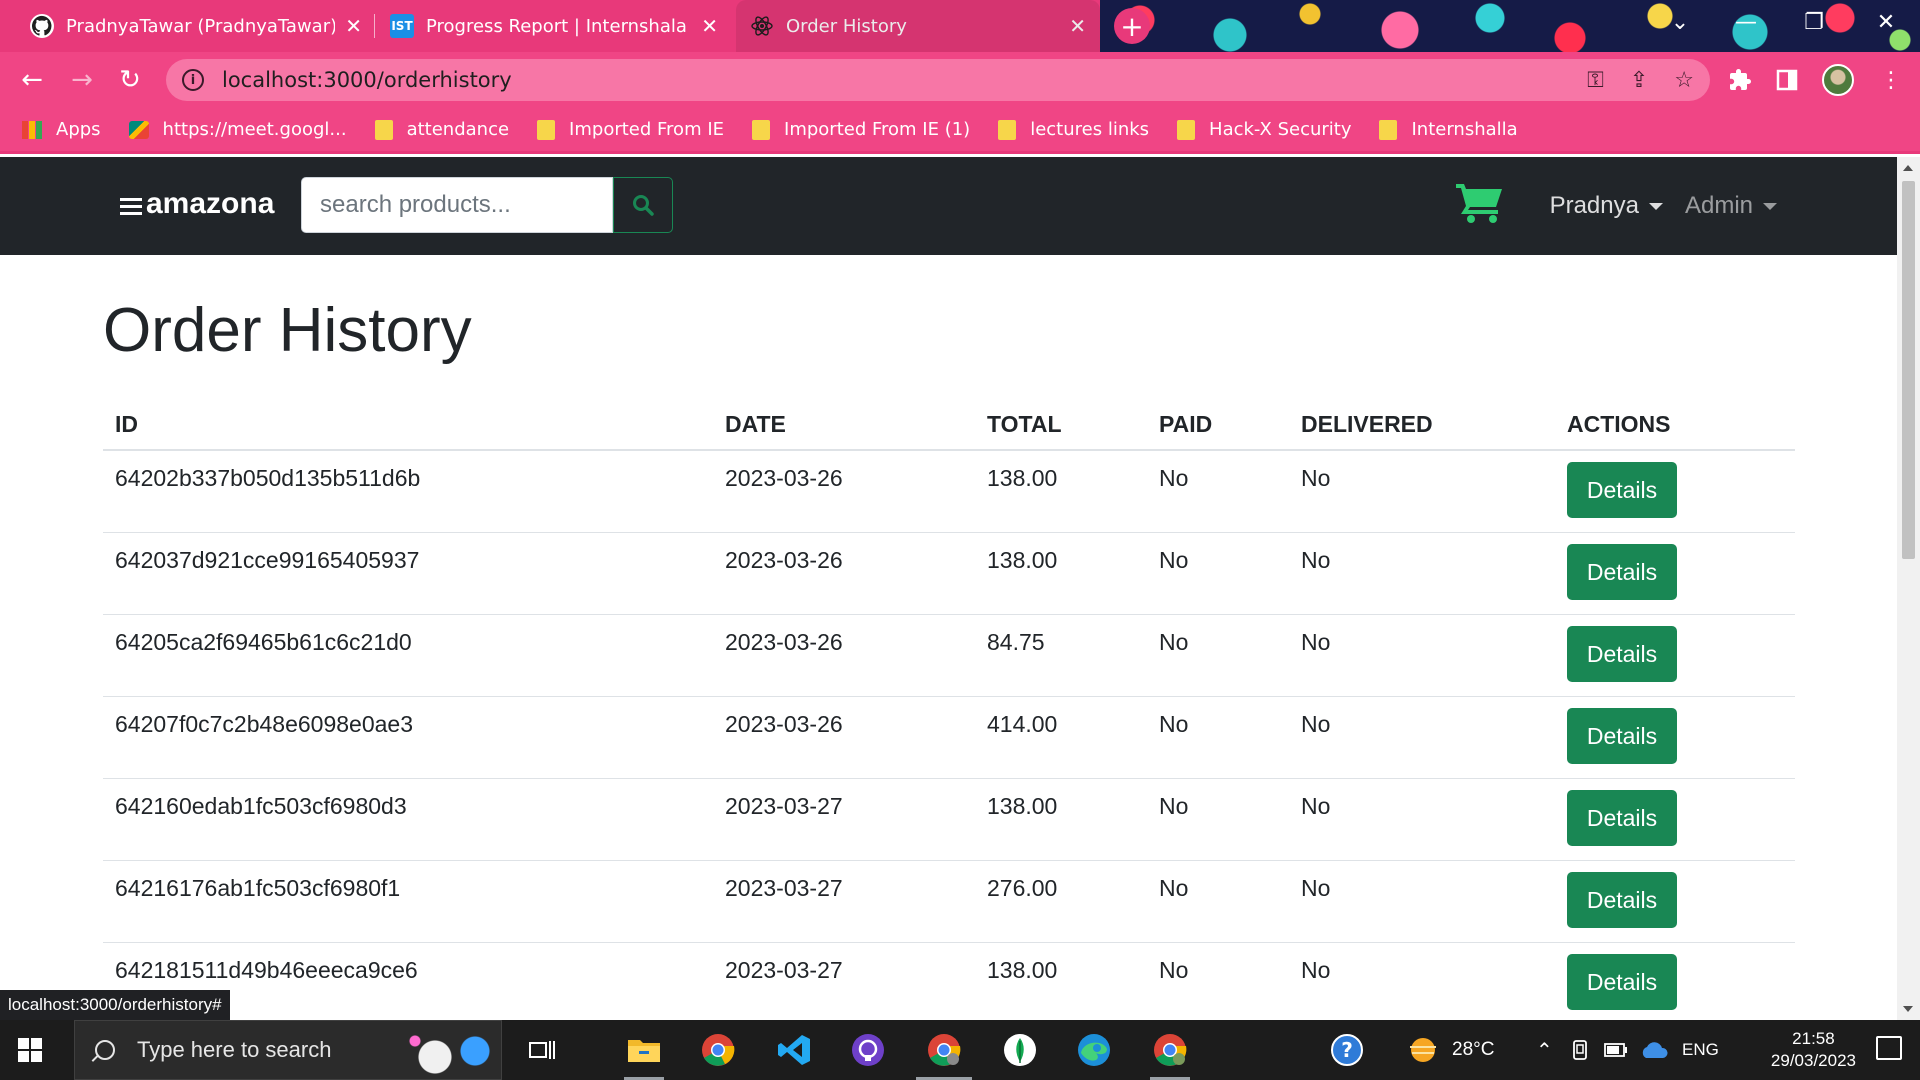 This screenshot has width=1920, height=1080. I want to click on weather-widget: 28°C, so click(1450, 1050).